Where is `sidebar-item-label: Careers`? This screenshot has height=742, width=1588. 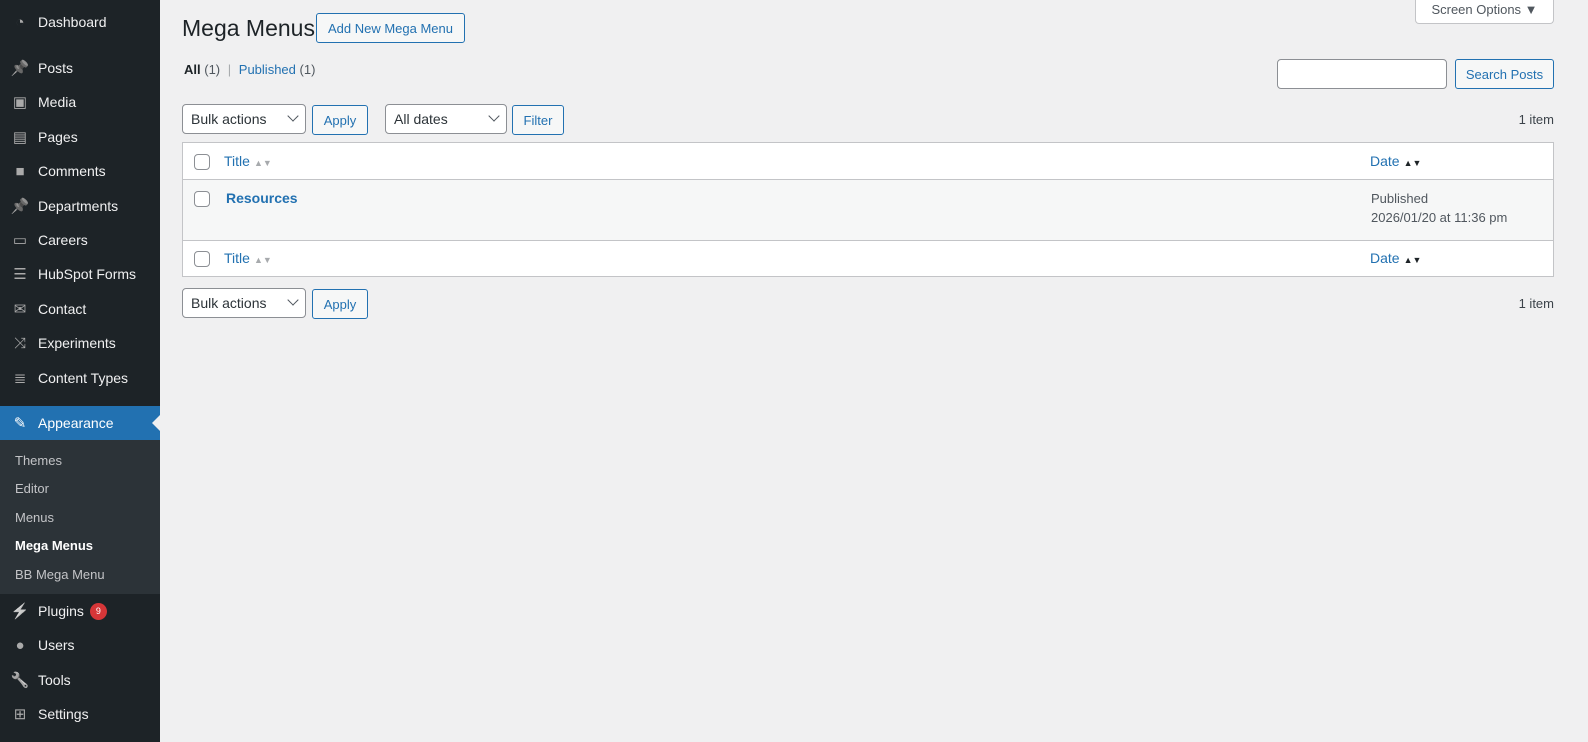 sidebar-item-label: Careers is located at coordinates (63, 240).